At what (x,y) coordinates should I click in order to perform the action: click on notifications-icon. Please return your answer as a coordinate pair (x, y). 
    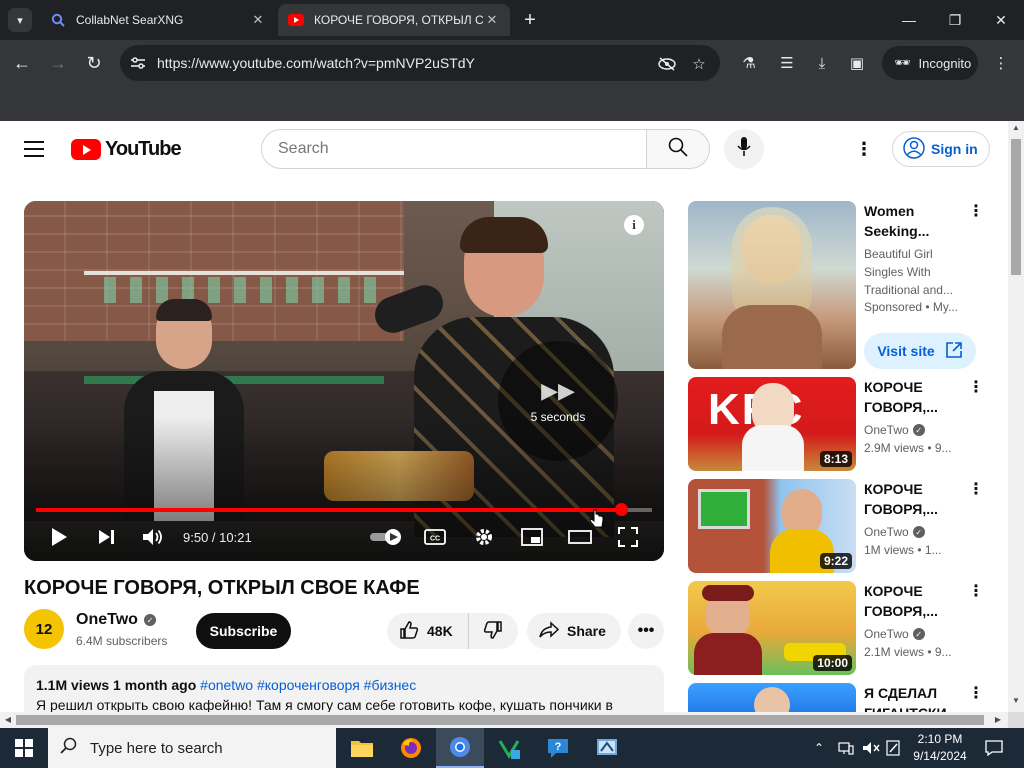
    Looking at the image, I should click on (994, 748).